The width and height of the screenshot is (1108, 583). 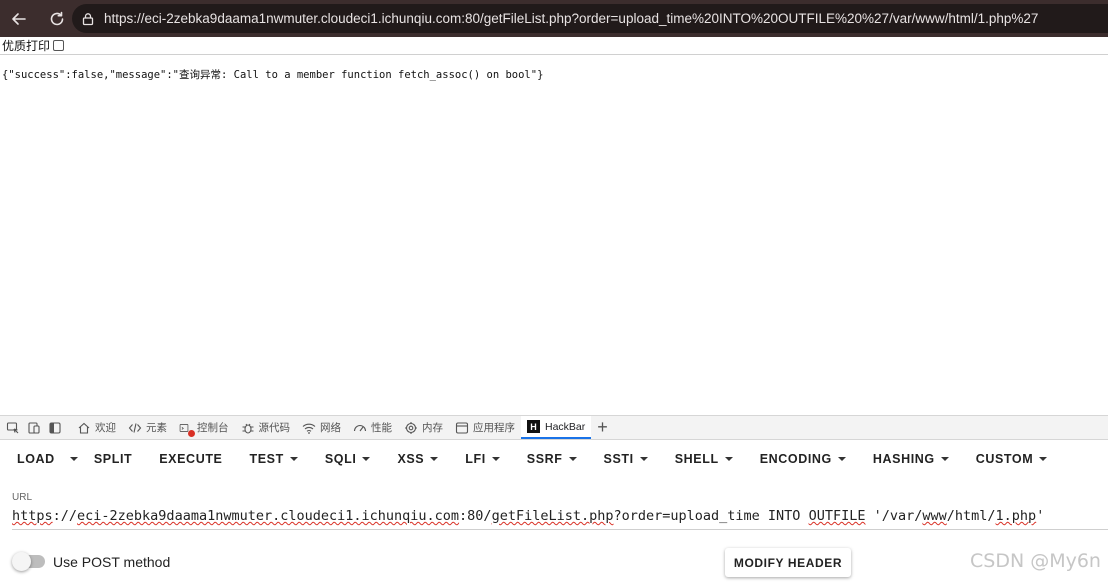 I want to click on tab-sources: 源代码, so click(x=266, y=427).